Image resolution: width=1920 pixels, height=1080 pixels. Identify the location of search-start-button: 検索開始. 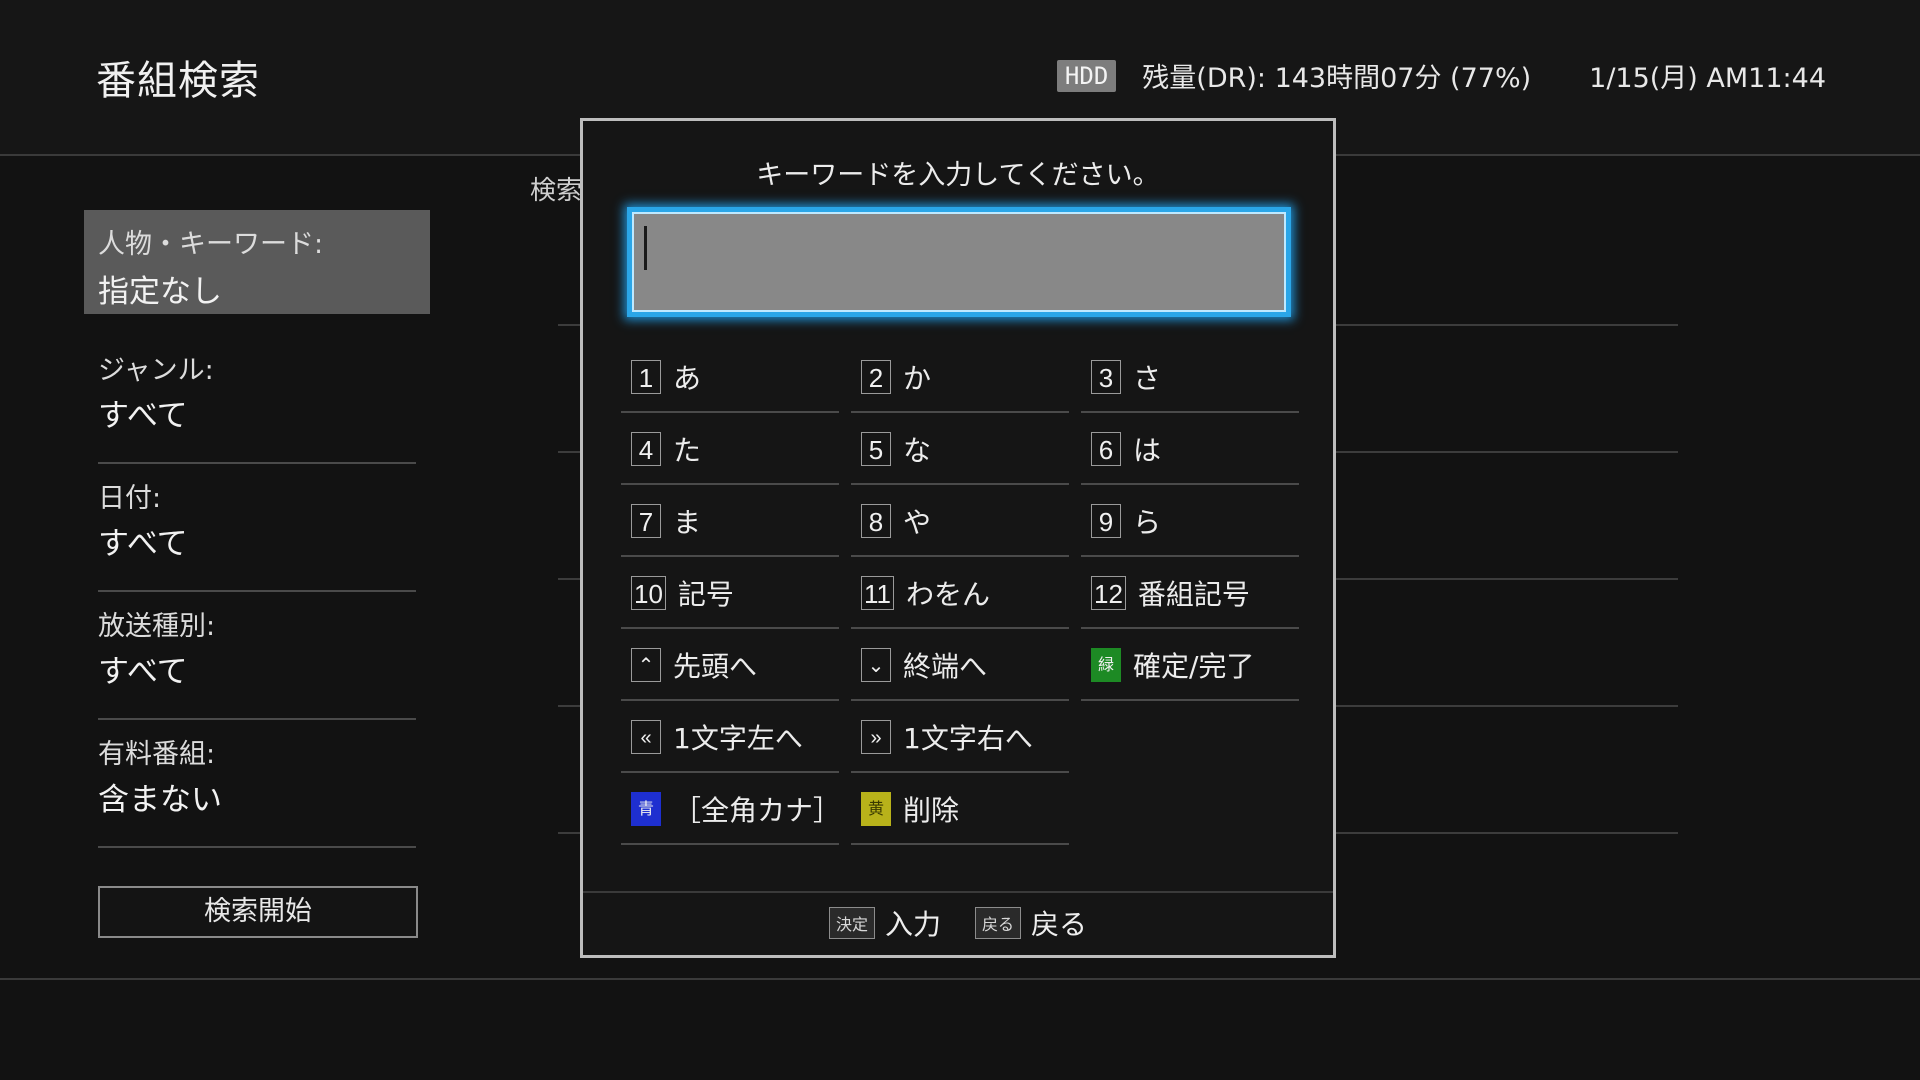
(258, 912).